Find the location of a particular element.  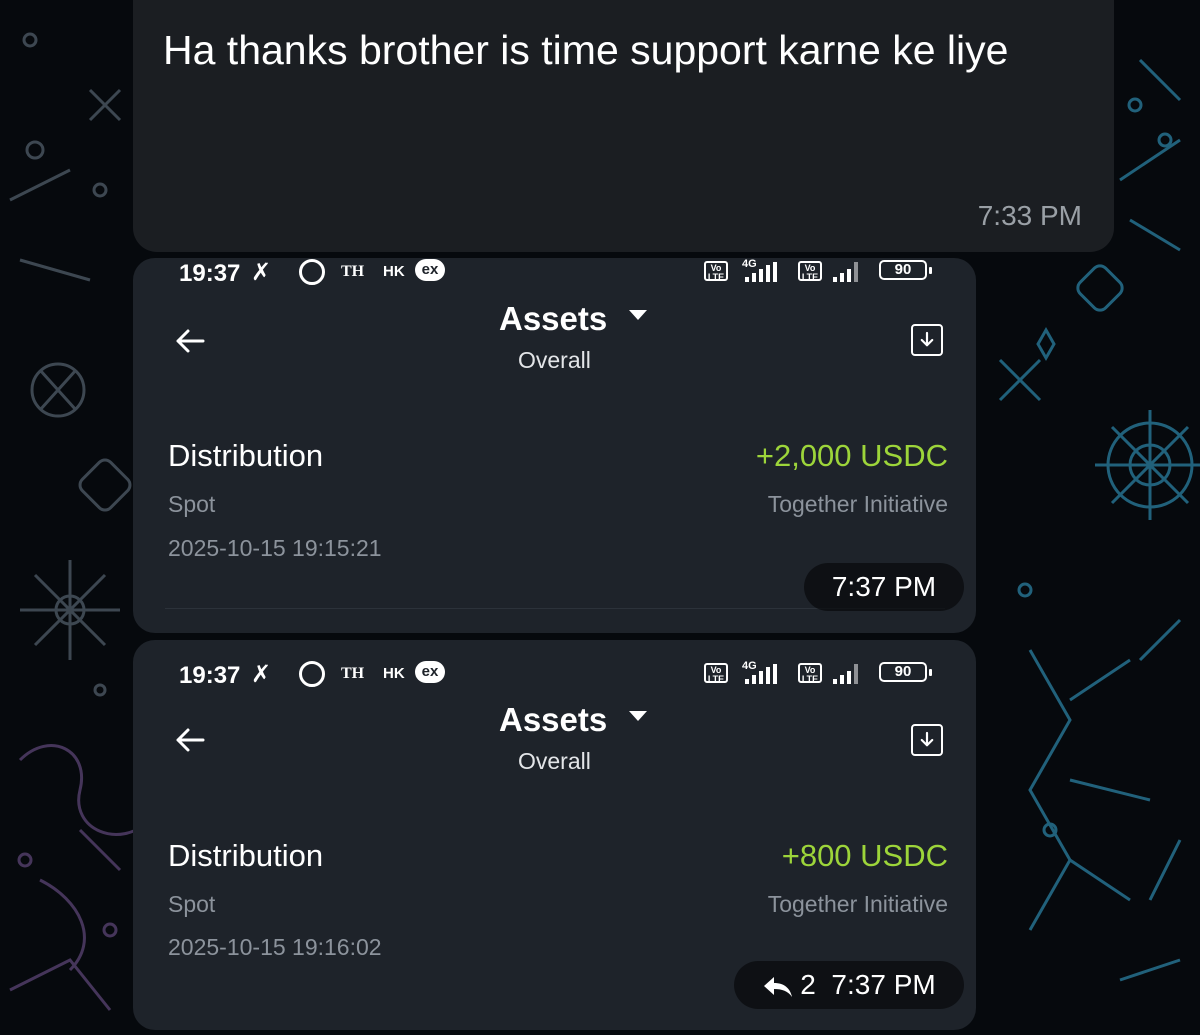

message-time: 7:33 PM is located at coordinates (1029, 215).